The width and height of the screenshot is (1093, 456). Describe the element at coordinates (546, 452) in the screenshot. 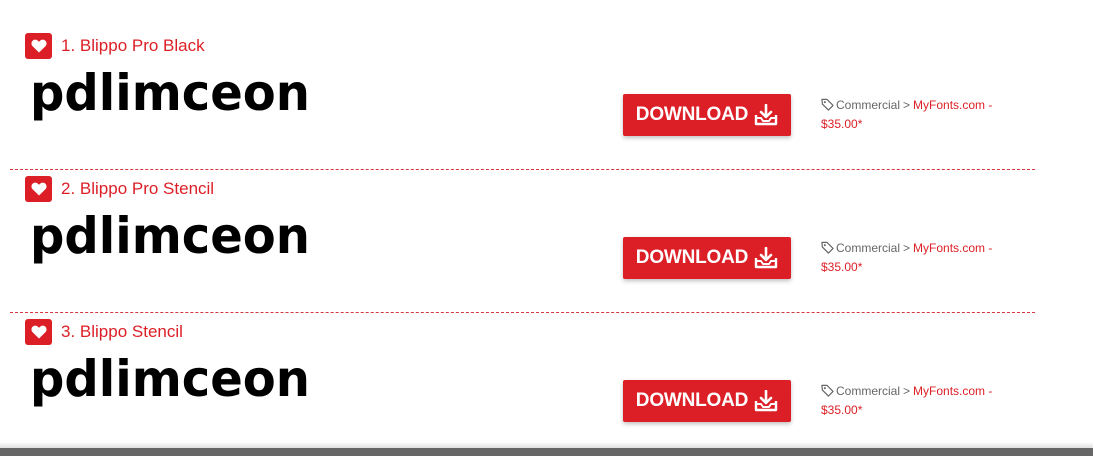

I see `footer-bar` at that location.